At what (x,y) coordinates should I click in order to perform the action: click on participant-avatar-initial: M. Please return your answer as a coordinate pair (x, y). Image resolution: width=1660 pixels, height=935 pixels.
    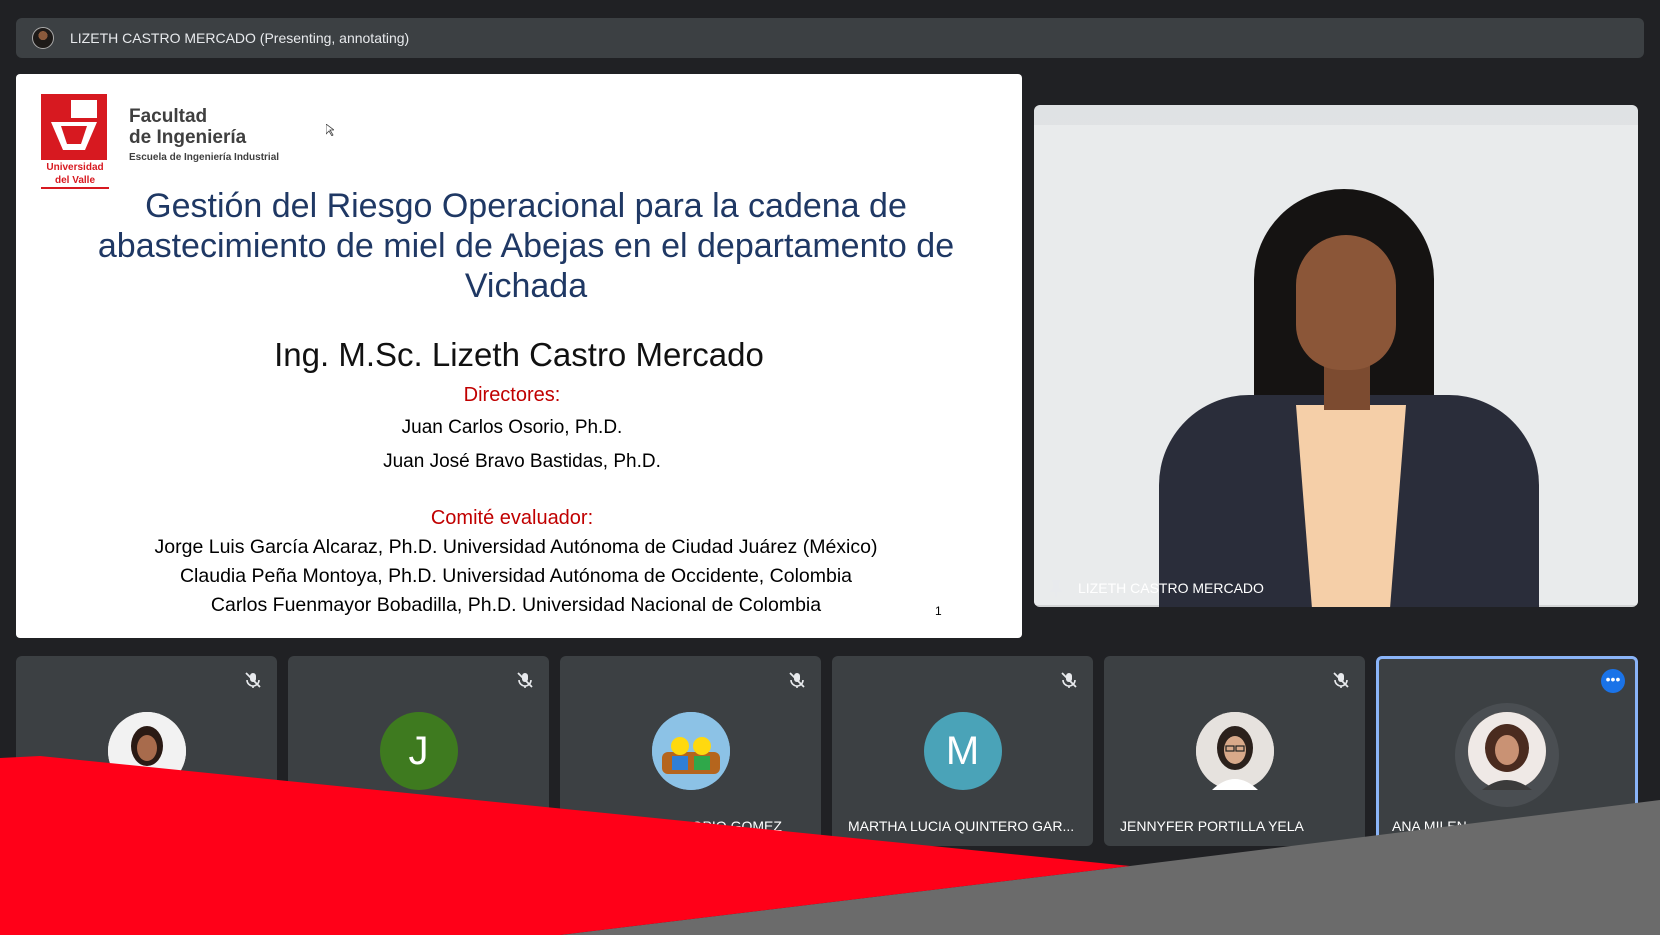
    Looking at the image, I should click on (962, 751).